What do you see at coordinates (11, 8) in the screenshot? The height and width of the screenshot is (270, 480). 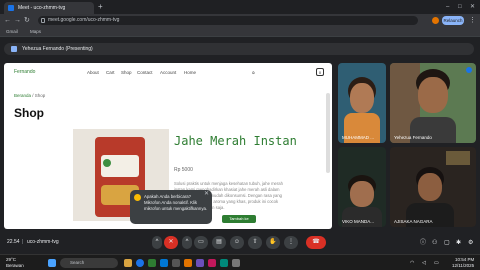 I see `meet-favicon-icon` at bounding box center [11, 8].